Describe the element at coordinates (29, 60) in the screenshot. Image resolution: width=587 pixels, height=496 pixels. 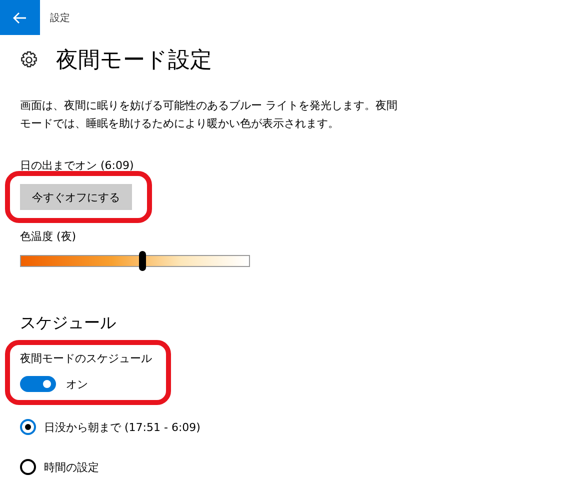
I see `gear-icon` at that location.